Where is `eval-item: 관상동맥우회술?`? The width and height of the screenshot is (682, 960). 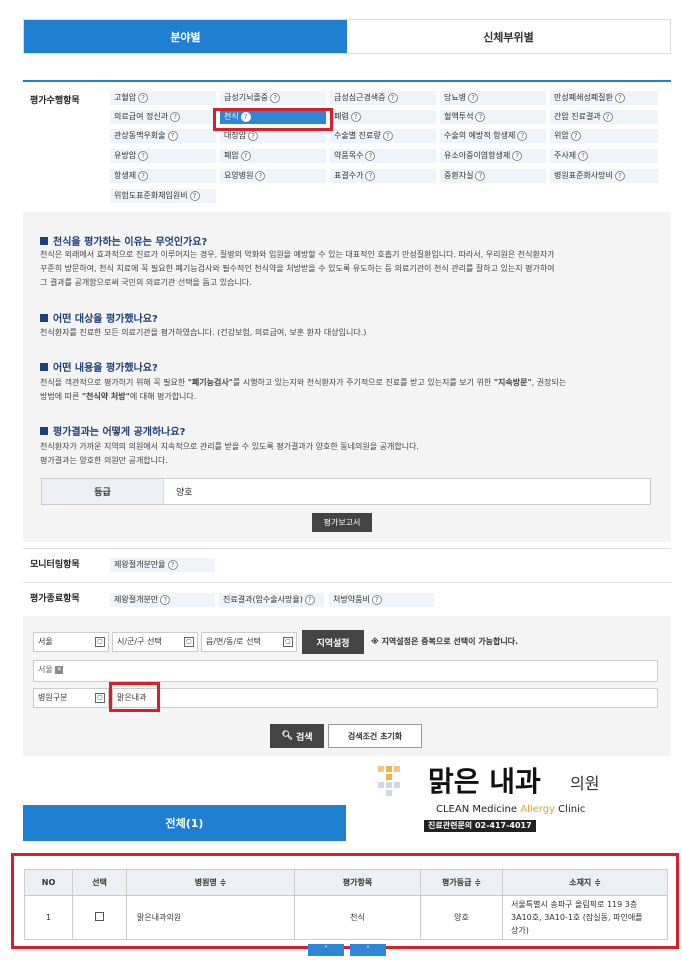 eval-item: 관상동맥우회술? is located at coordinates (163, 136).